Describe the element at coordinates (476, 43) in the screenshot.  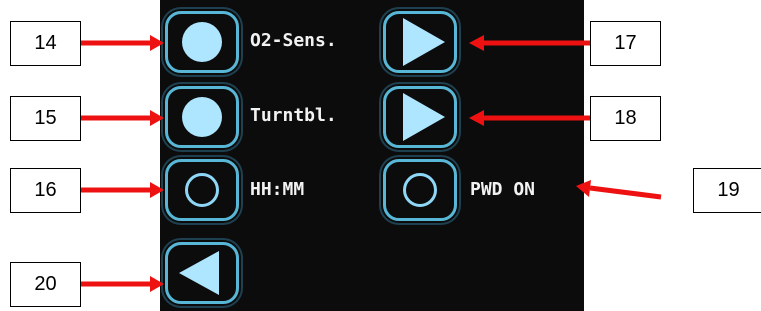
I see `arrow-17-head` at that location.